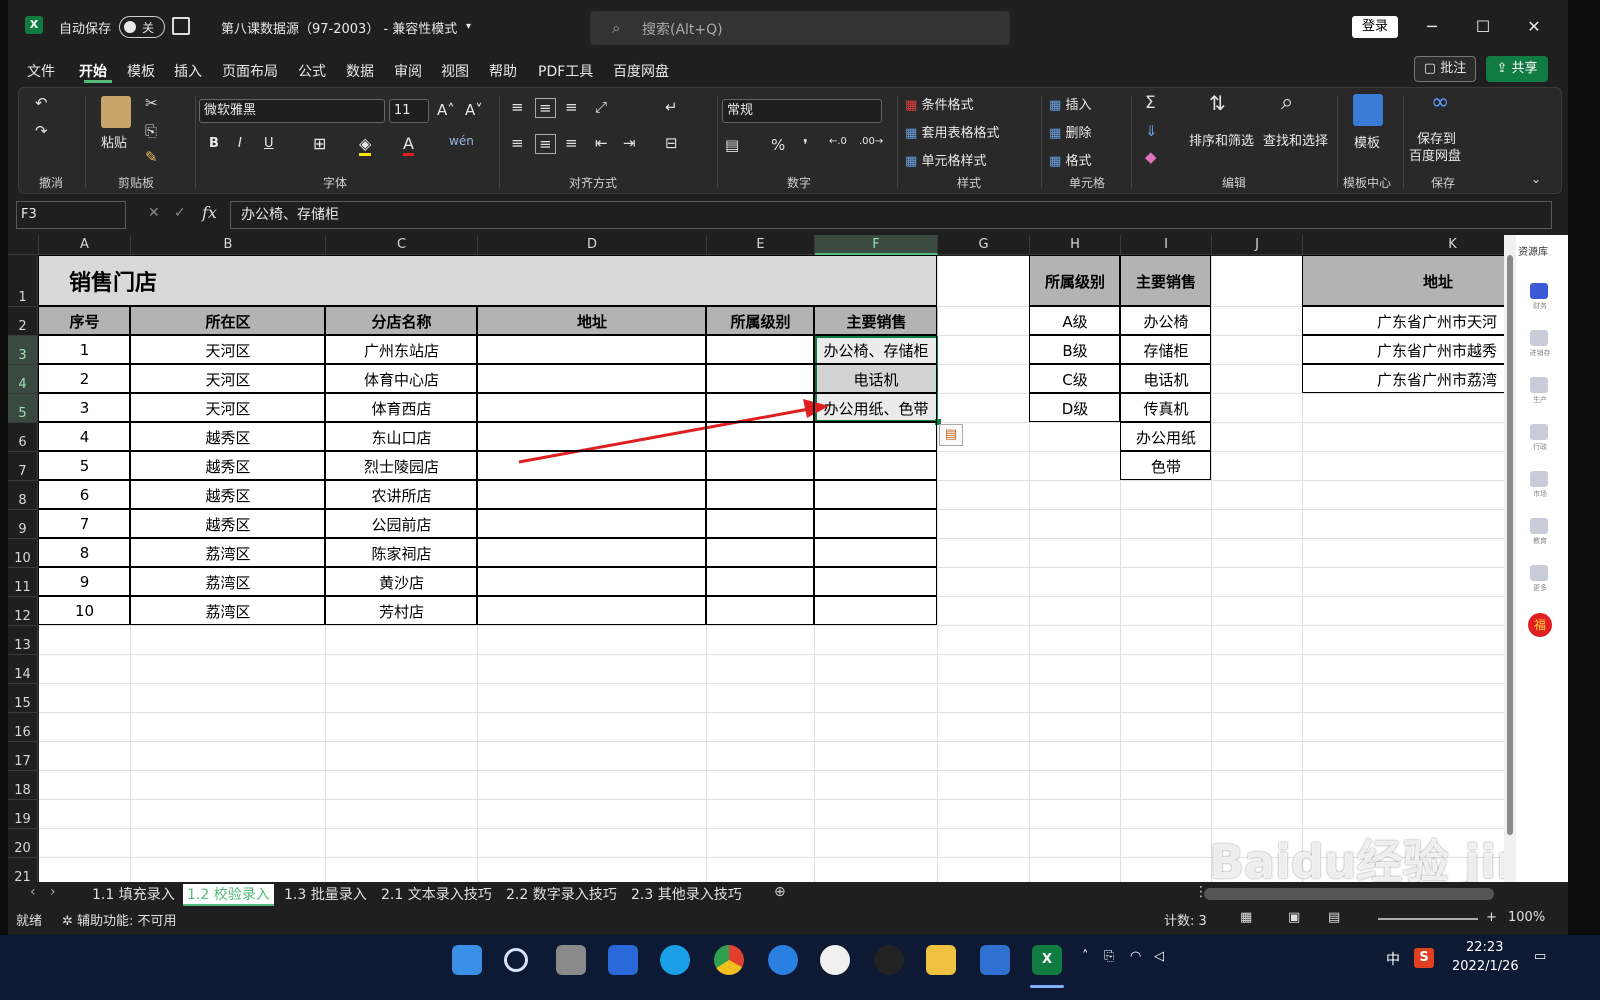  What do you see at coordinates (545, 144) in the screenshot?
I see `align-center-icon: ≡` at bounding box center [545, 144].